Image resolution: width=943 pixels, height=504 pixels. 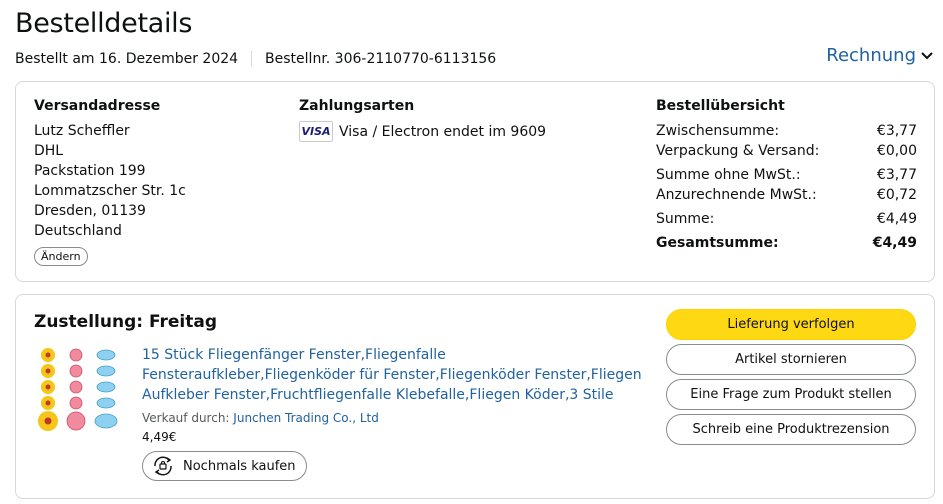 I want to click on summary-row-total: Gesamtsumme: €4,49, so click(x=786, y=243).